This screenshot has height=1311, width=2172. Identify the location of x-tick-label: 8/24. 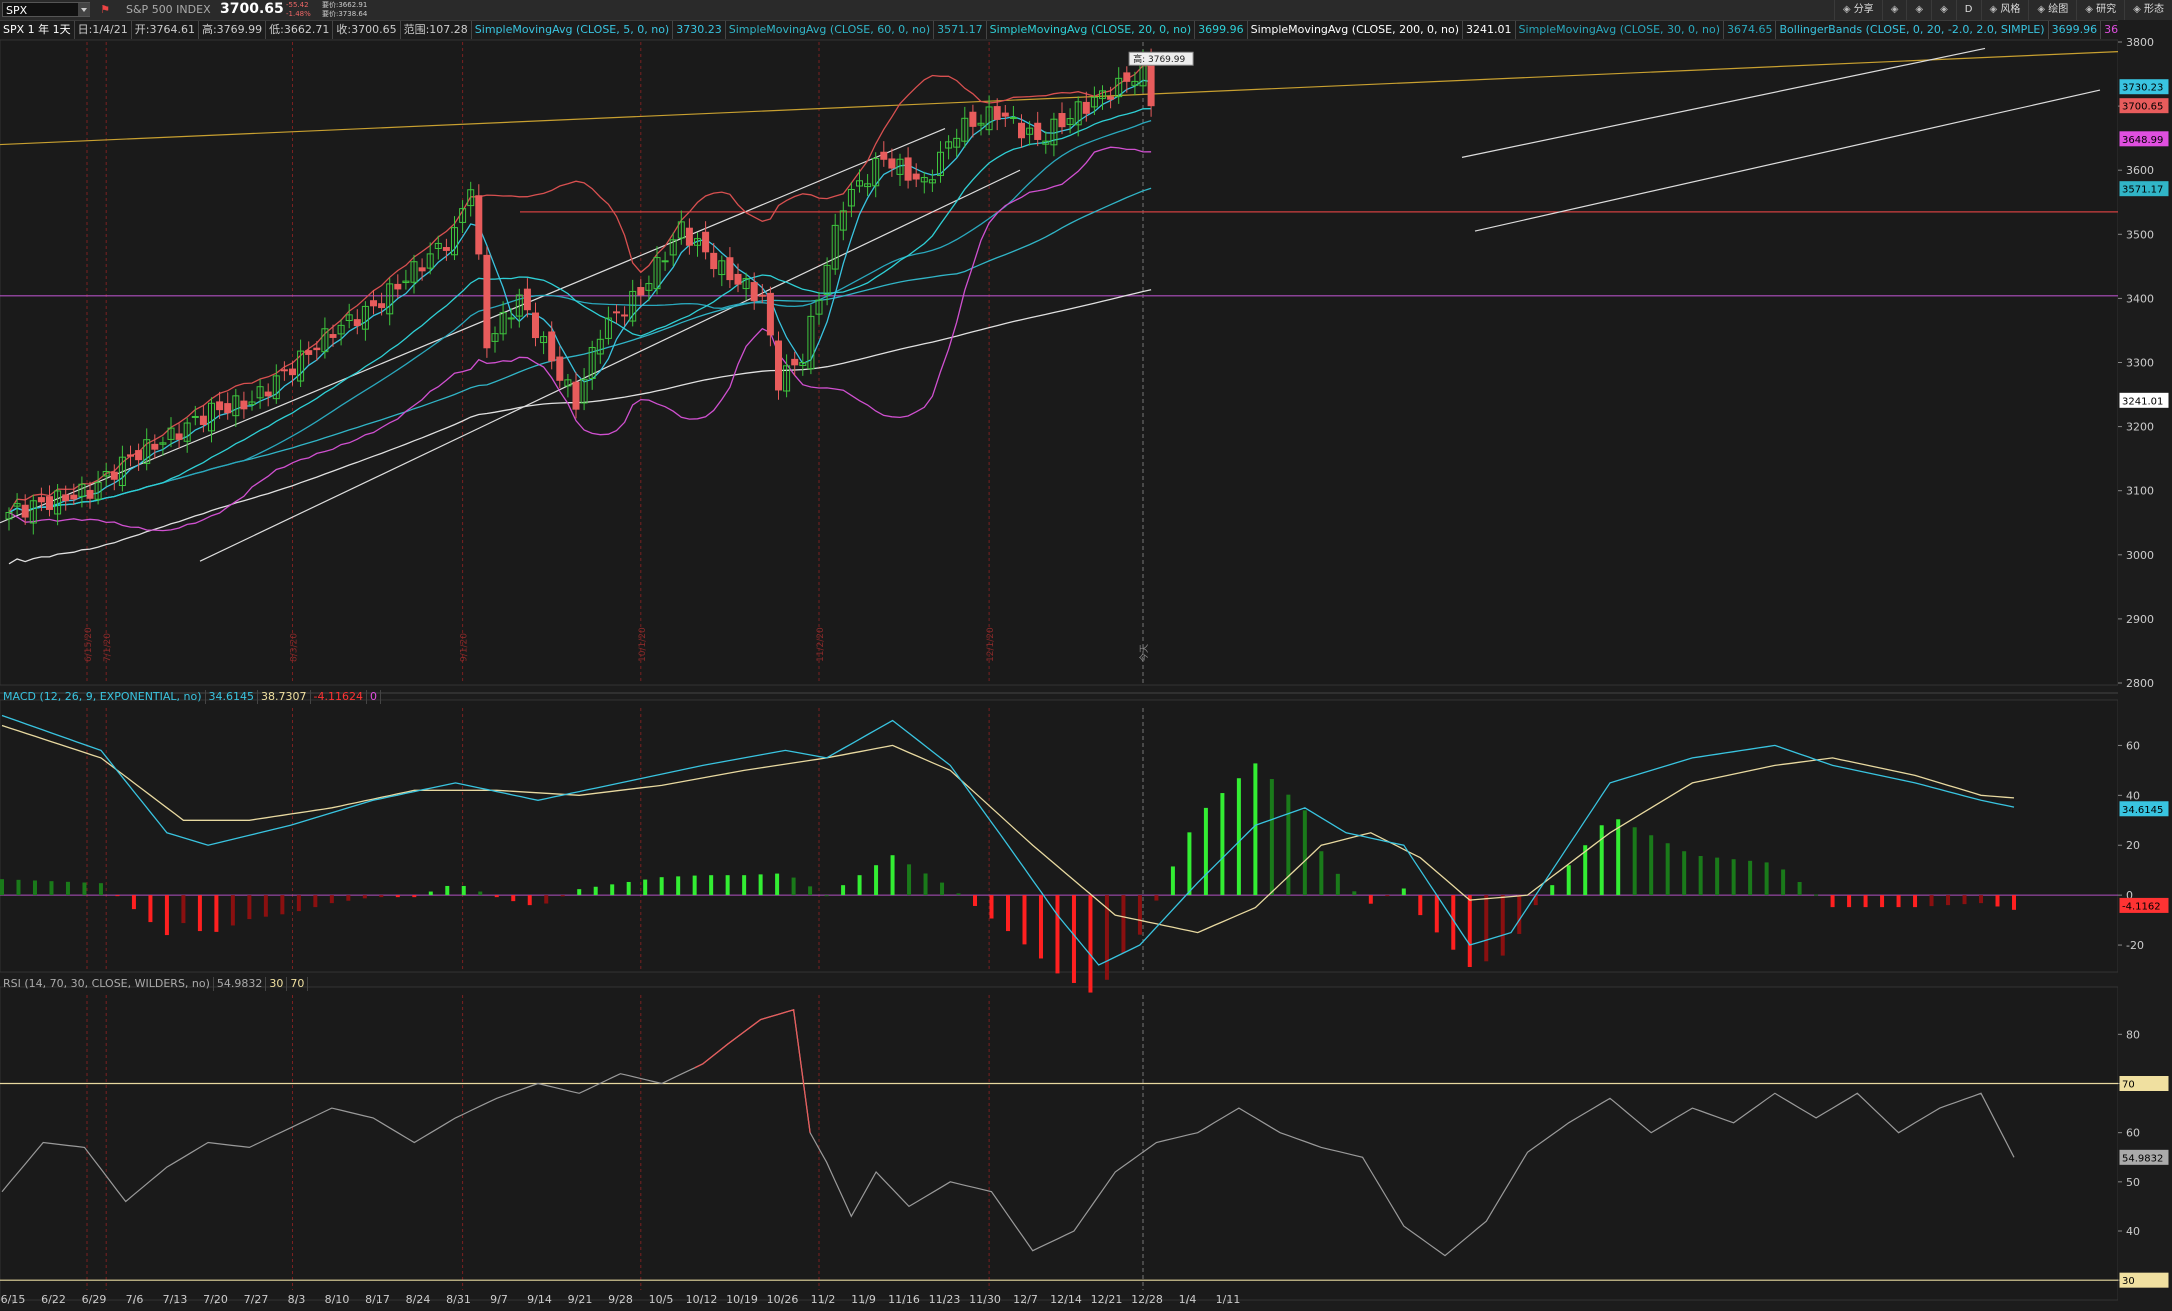
(418, 1299).